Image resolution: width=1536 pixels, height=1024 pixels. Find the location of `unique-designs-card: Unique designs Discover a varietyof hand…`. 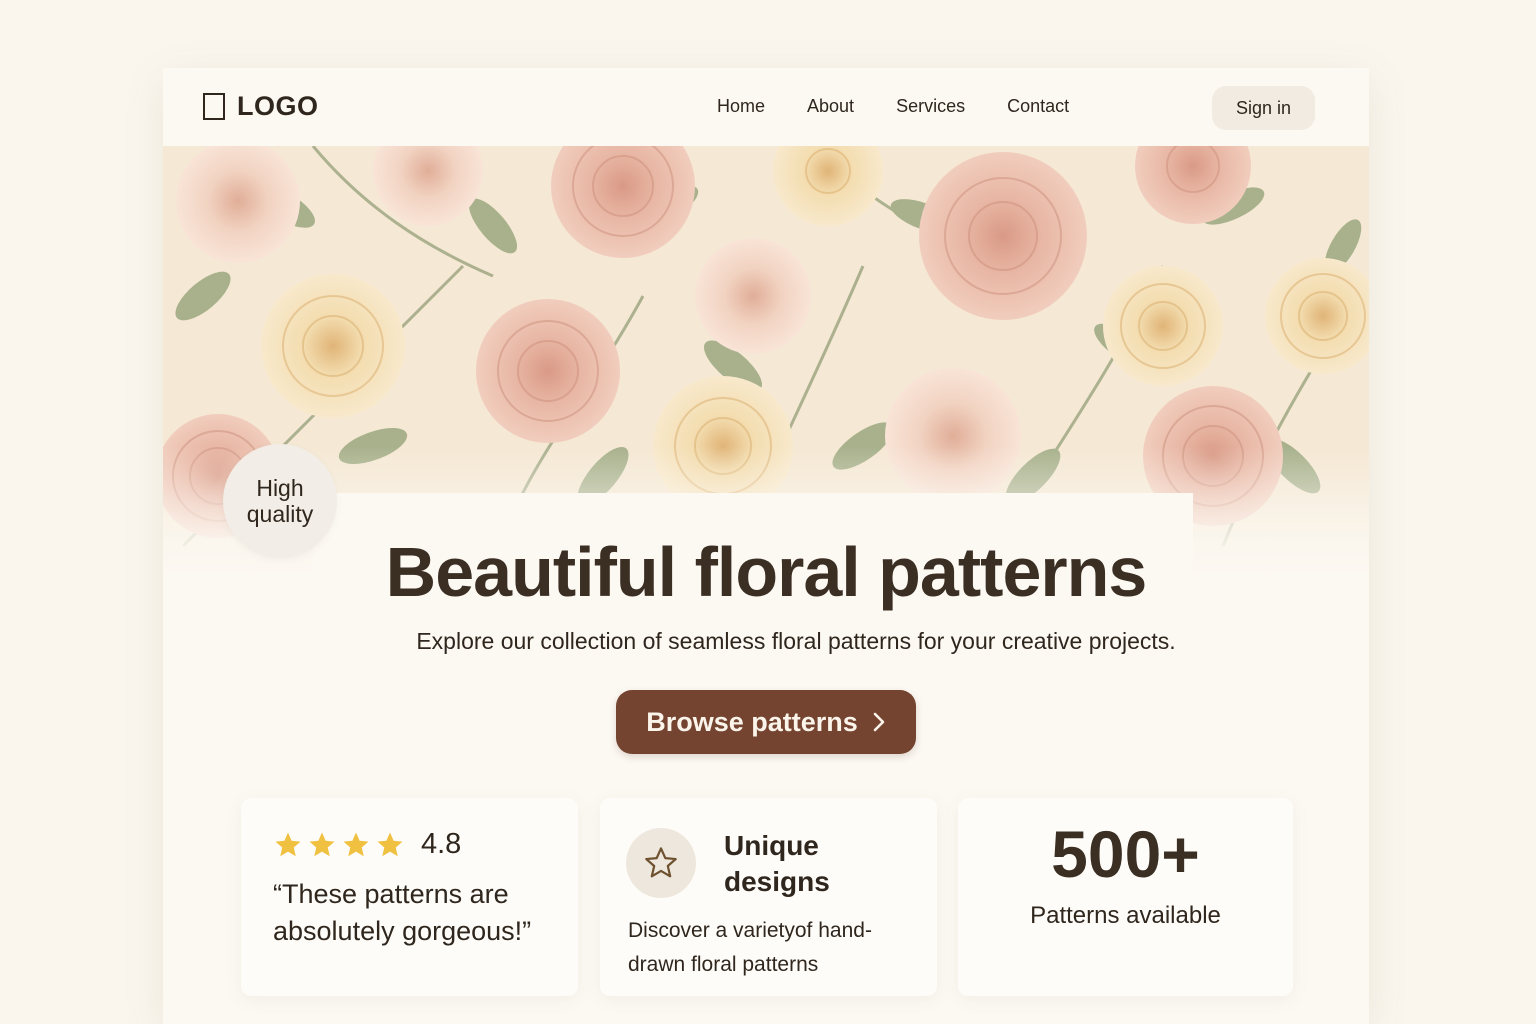

unique-designs-card: Unique designs Discover a varietyof hand… is located at coordinates (768, 897).